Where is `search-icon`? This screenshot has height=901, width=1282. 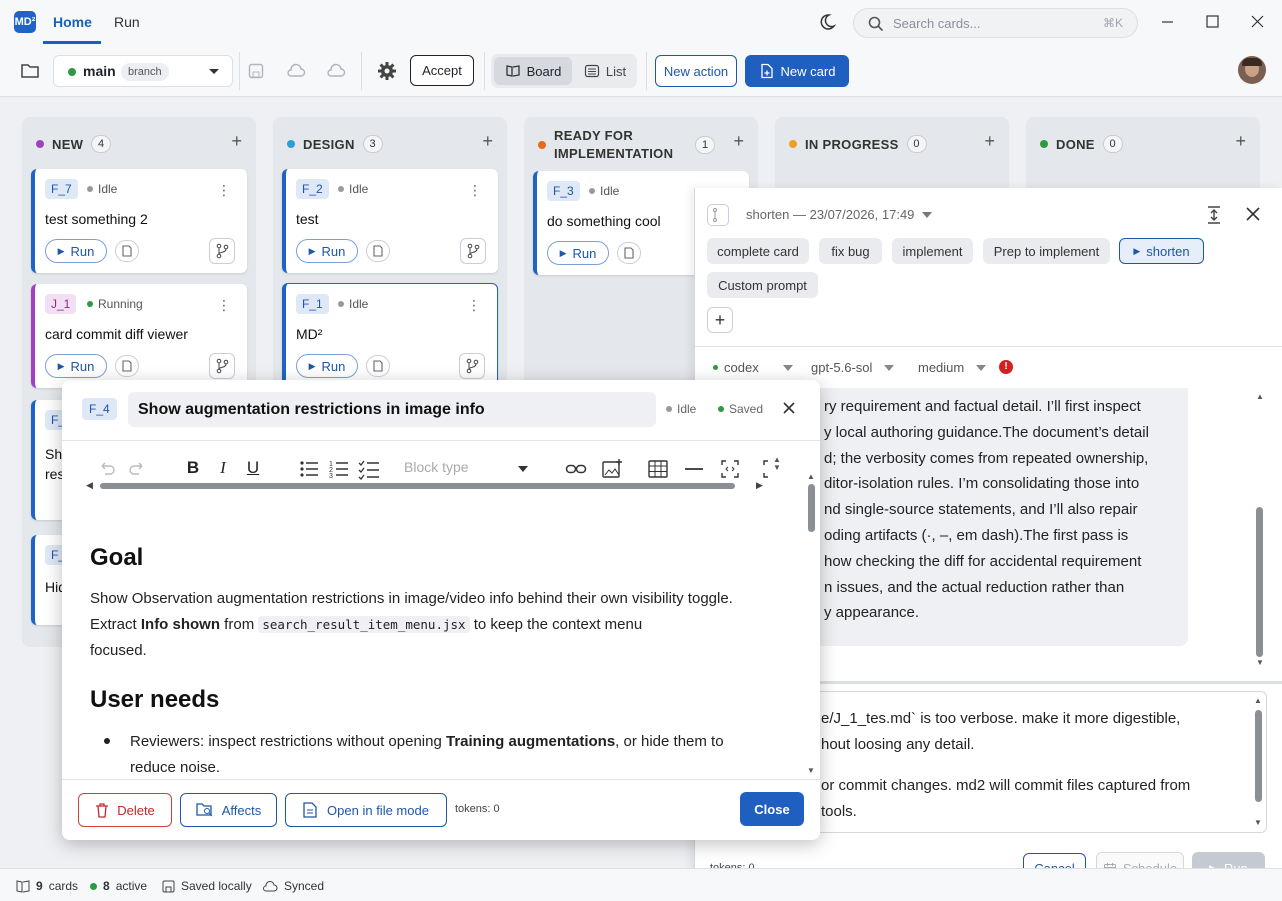 search-icon is located at coordinates (876, 24).